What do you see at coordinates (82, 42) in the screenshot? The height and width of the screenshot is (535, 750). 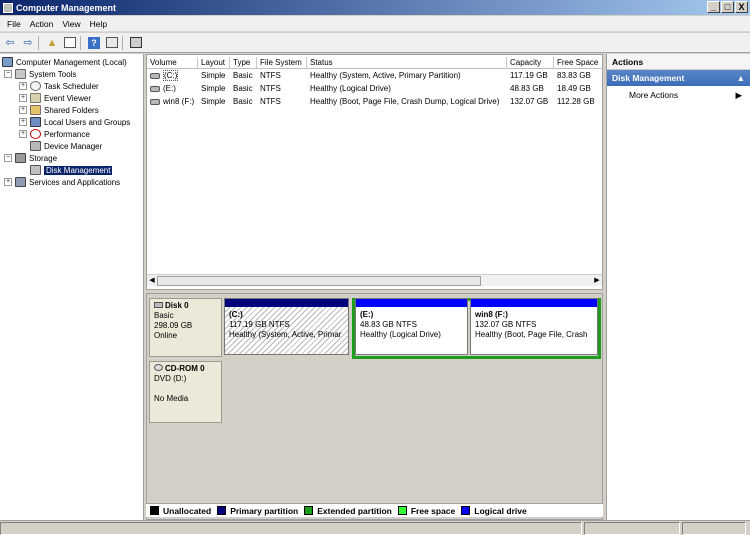 I see `toolbar-separator` at bounding box center [82, 42].